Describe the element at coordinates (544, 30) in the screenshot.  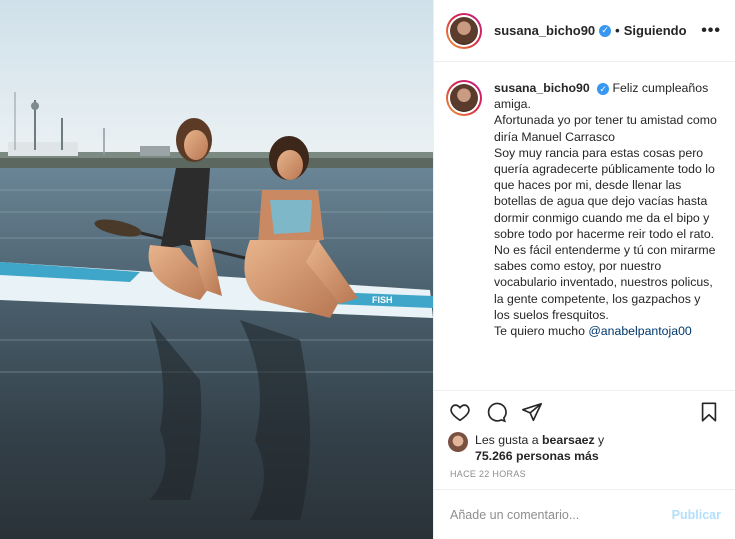
I see `author-username: susana_bicho90` at that location.